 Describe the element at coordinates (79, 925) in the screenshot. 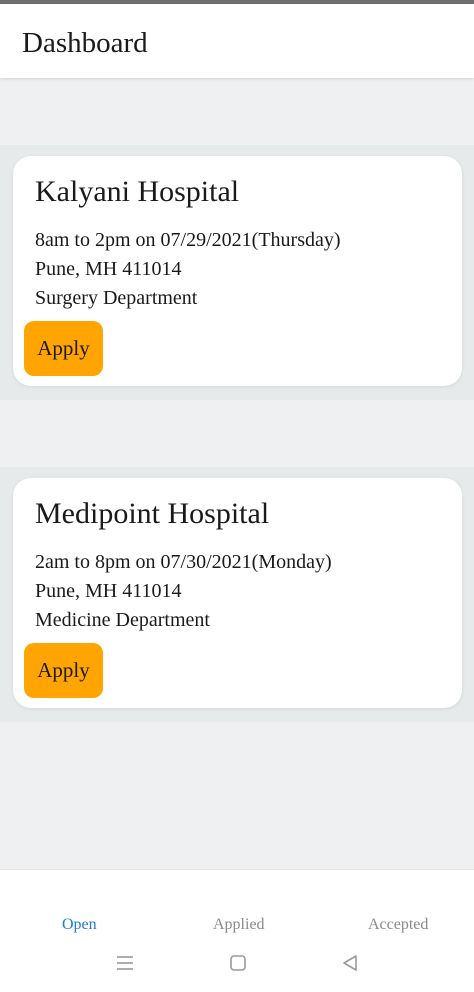

I see `tab-open: Open` at that location.